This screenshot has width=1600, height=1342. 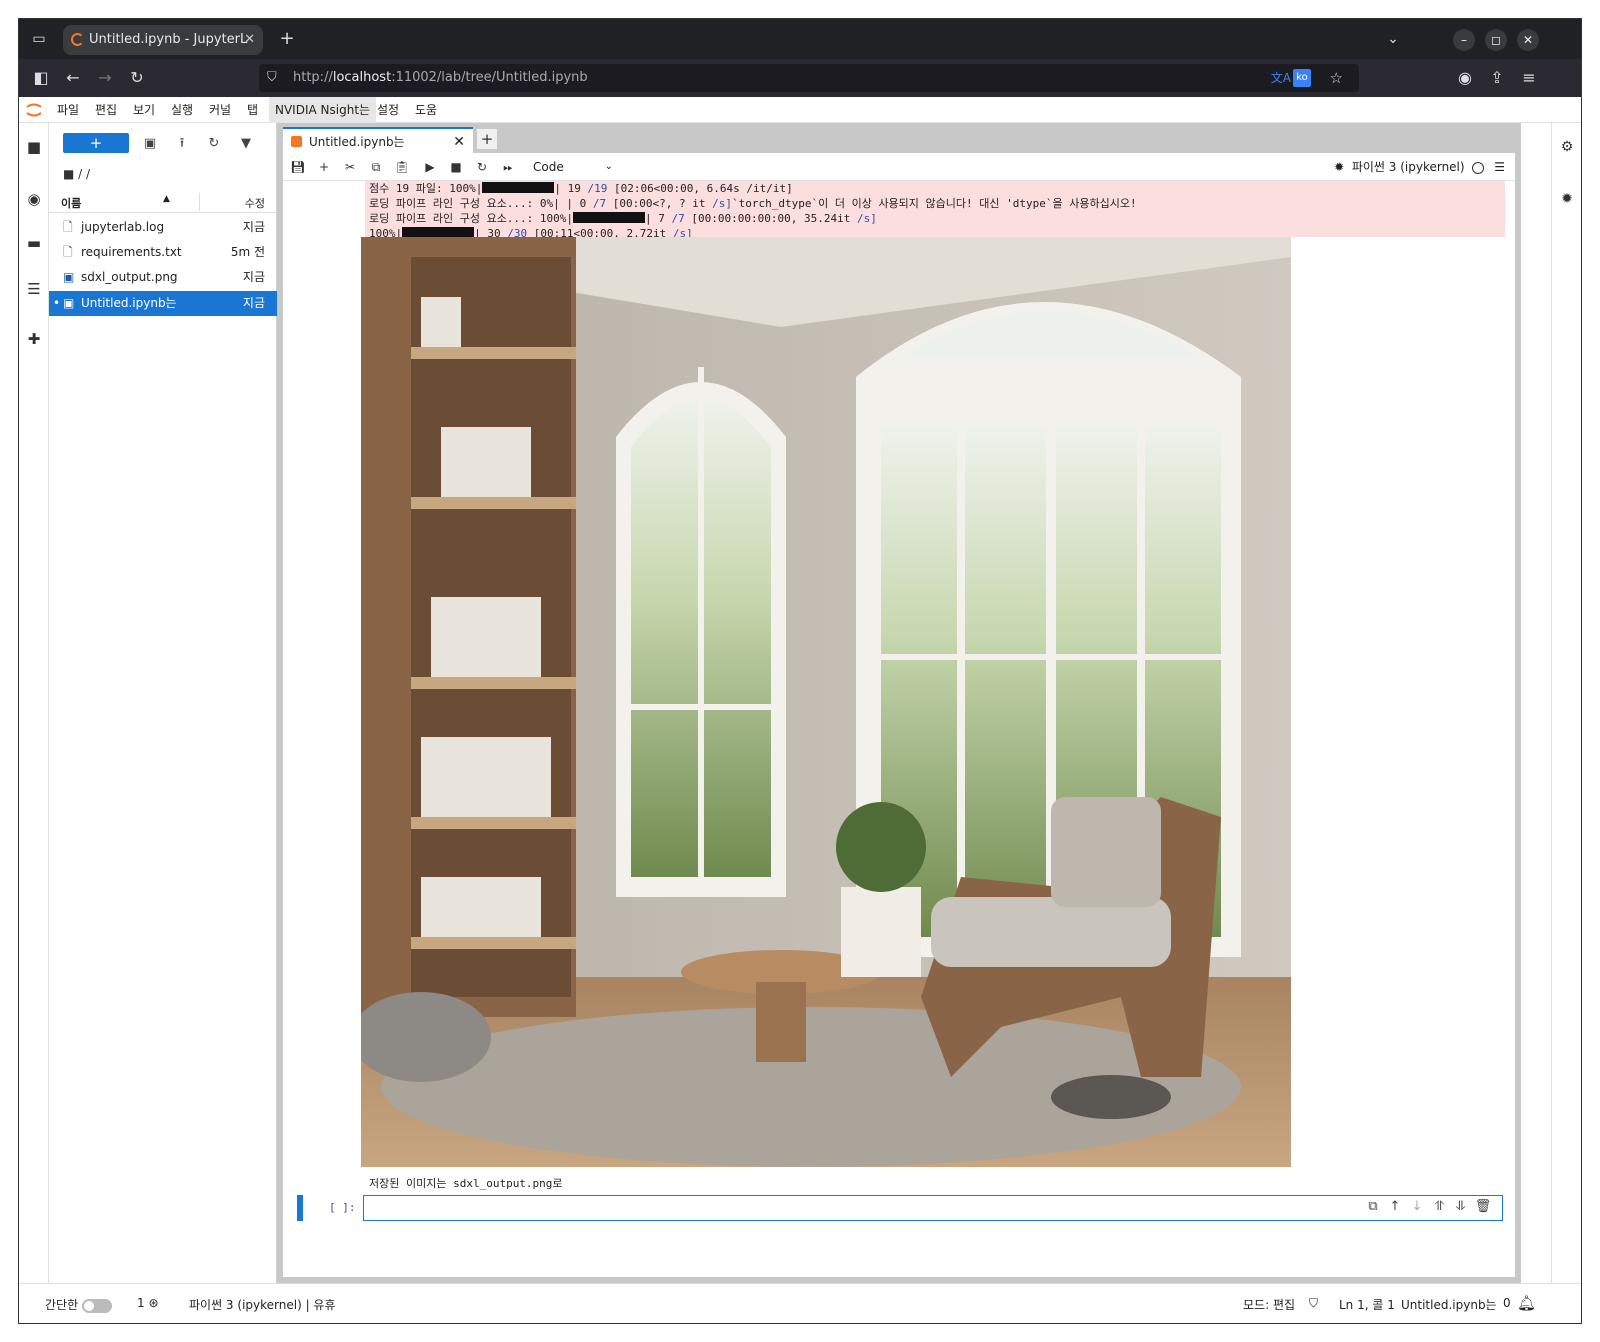 What do you see at coordinates (1464, 40) in the screenshot?
I see `minimize-icon: –` at bounding box center [1464, 40].